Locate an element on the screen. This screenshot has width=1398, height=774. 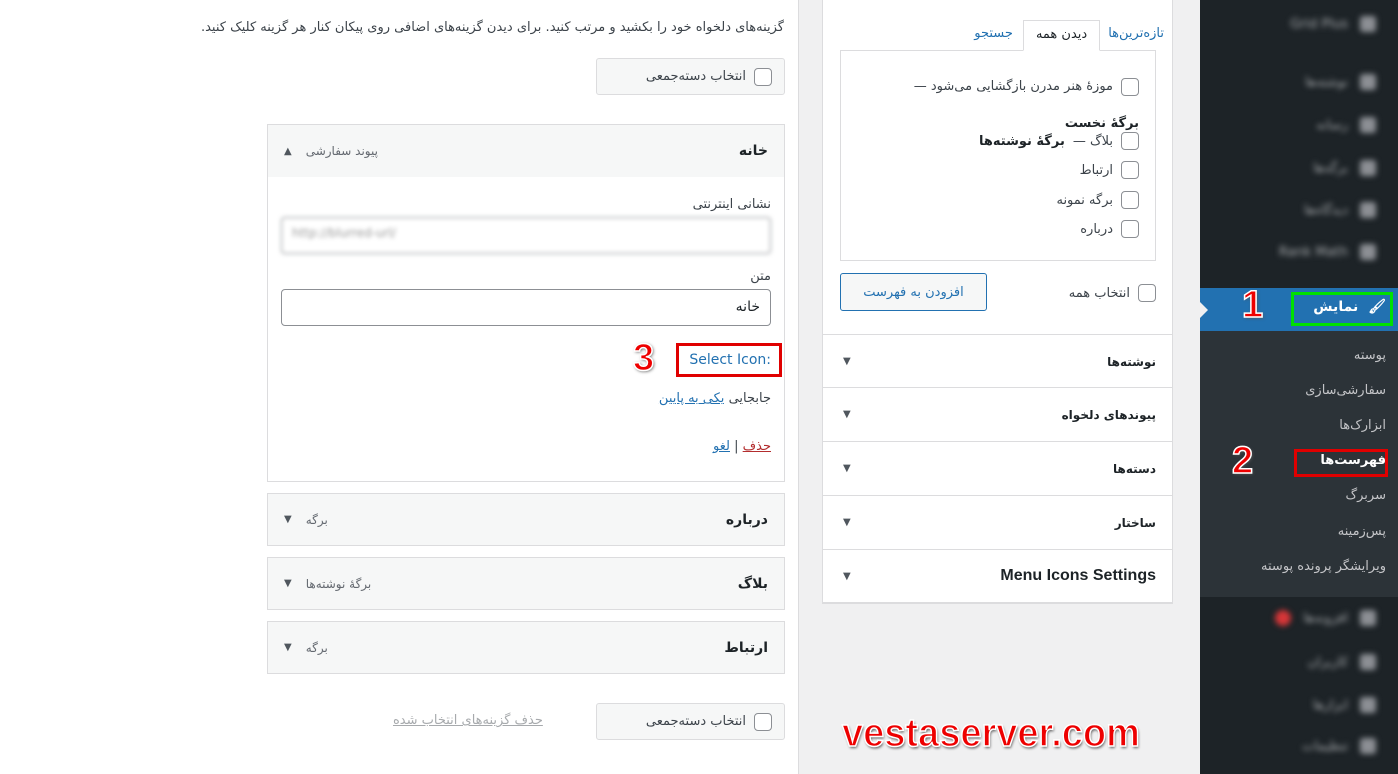
page-label: ارتباط is located at coordinates (1096, 170).